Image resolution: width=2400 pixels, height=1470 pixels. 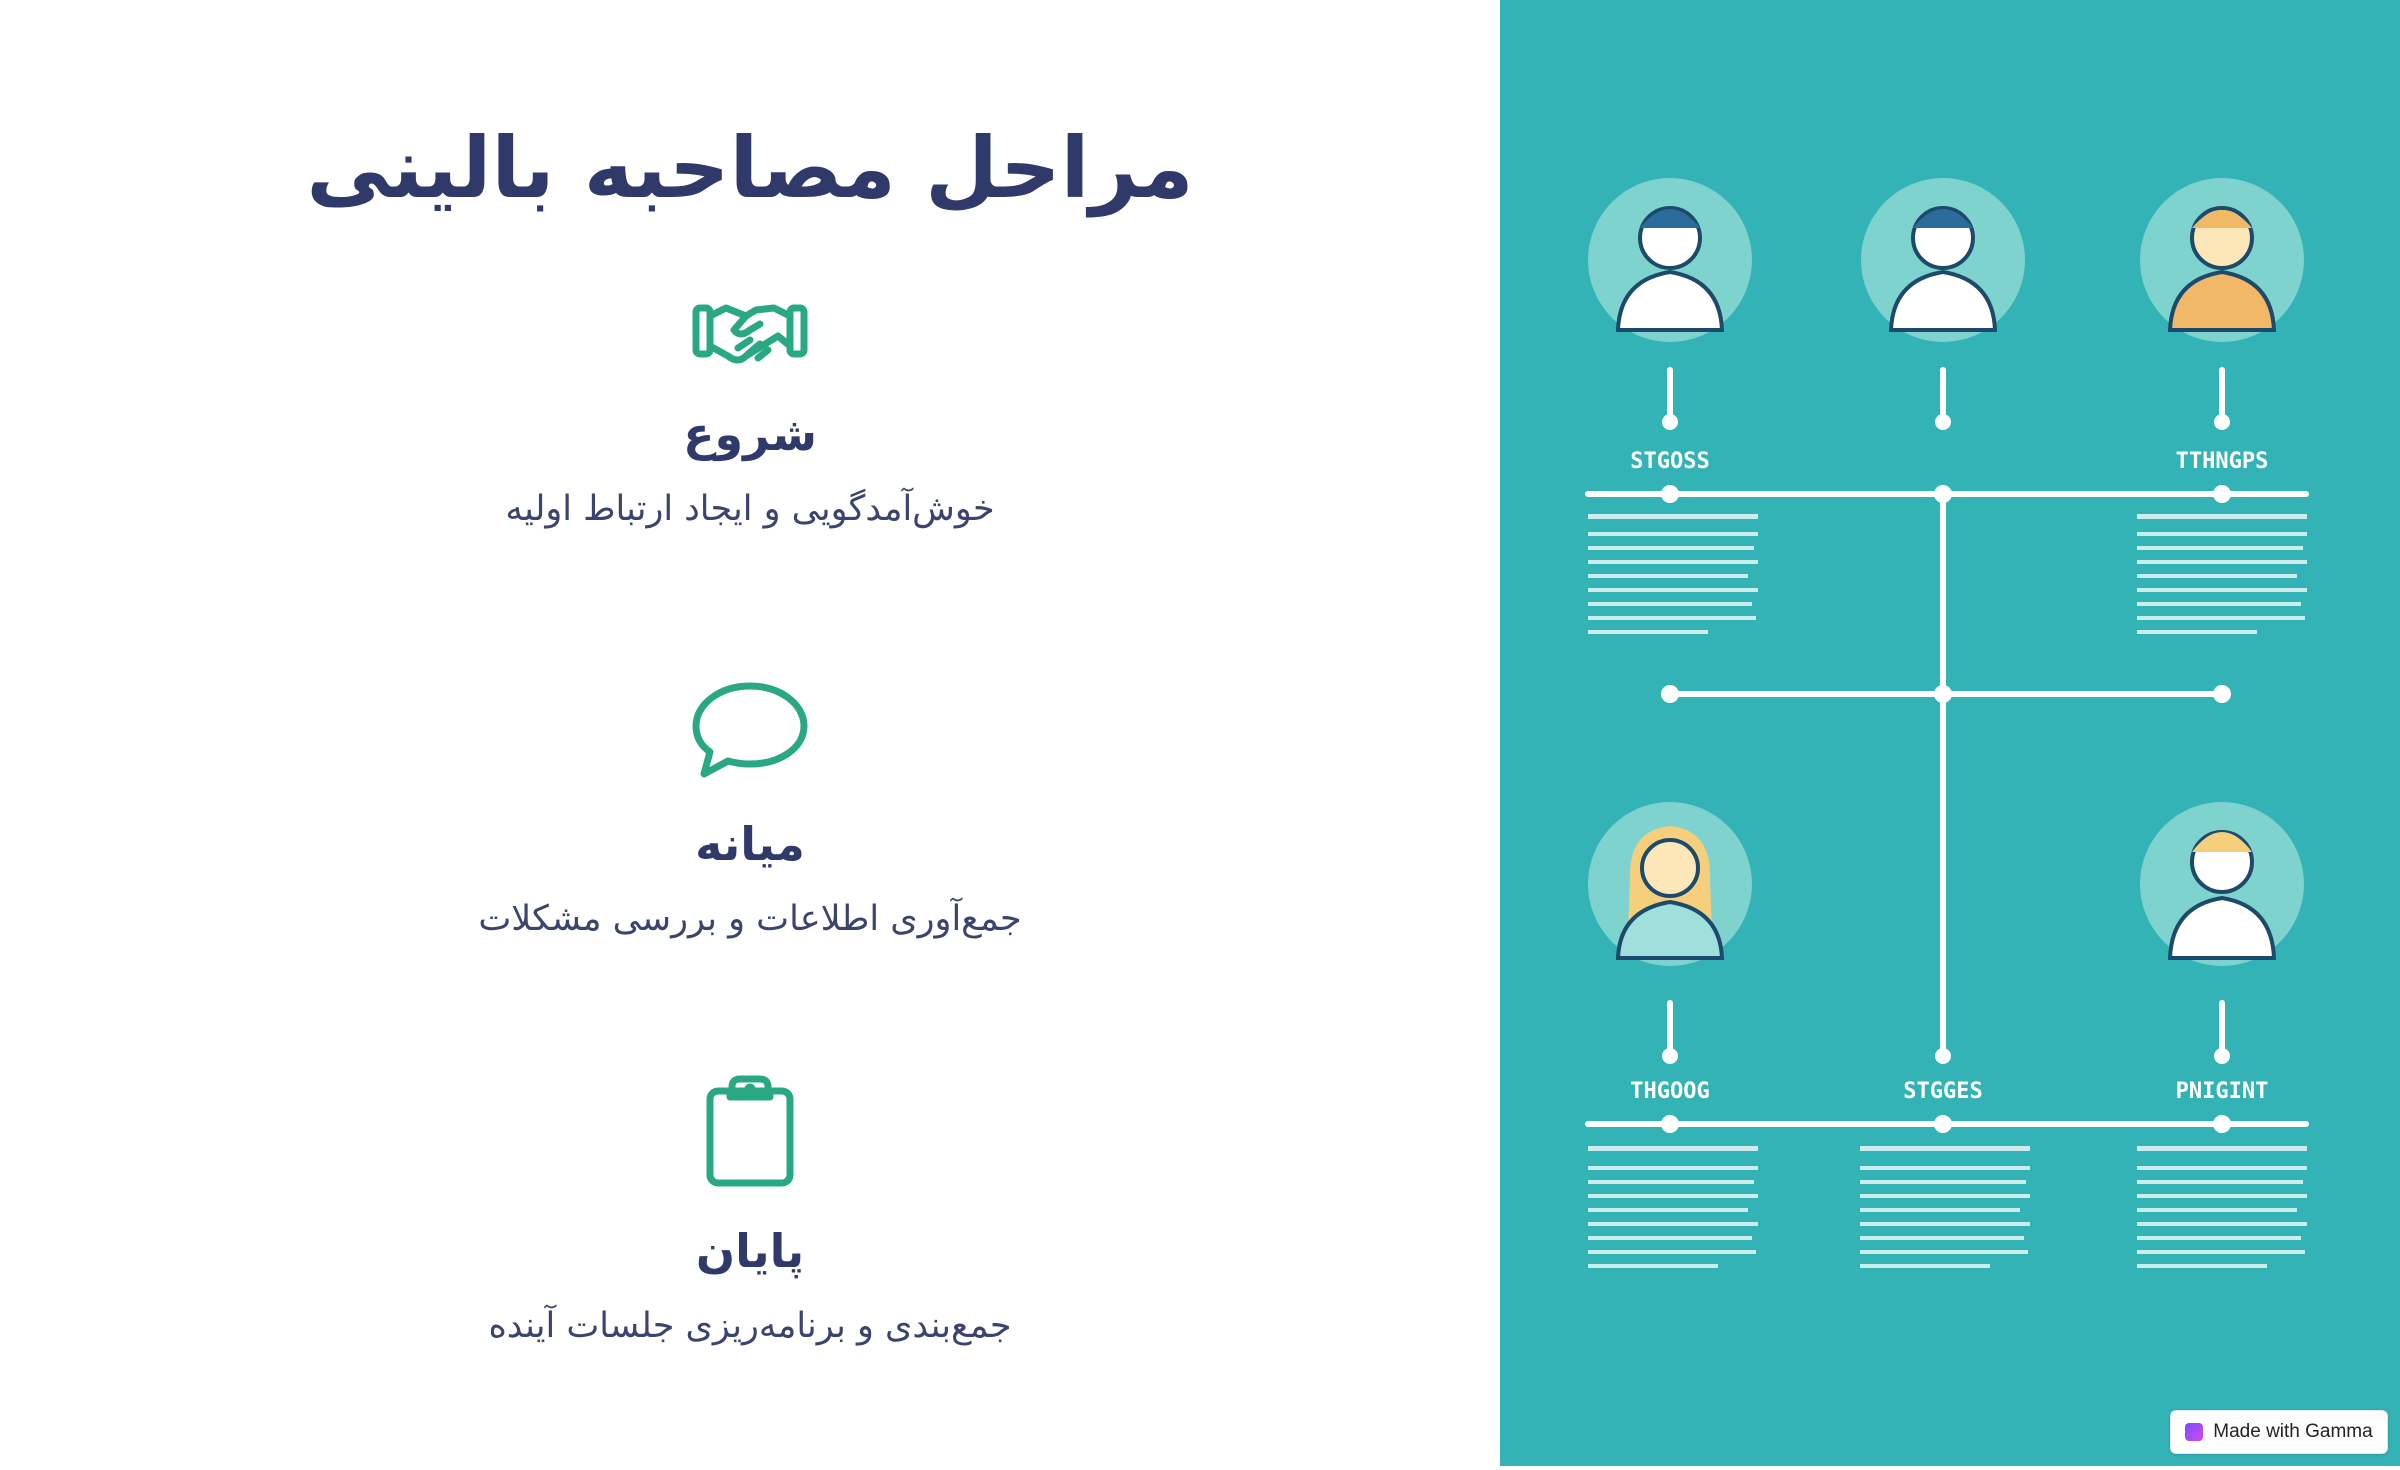 What do you see at coordinates (750, 844) in the screenshot?
I see `step-title: میانه` at bounding box center [750, 844].